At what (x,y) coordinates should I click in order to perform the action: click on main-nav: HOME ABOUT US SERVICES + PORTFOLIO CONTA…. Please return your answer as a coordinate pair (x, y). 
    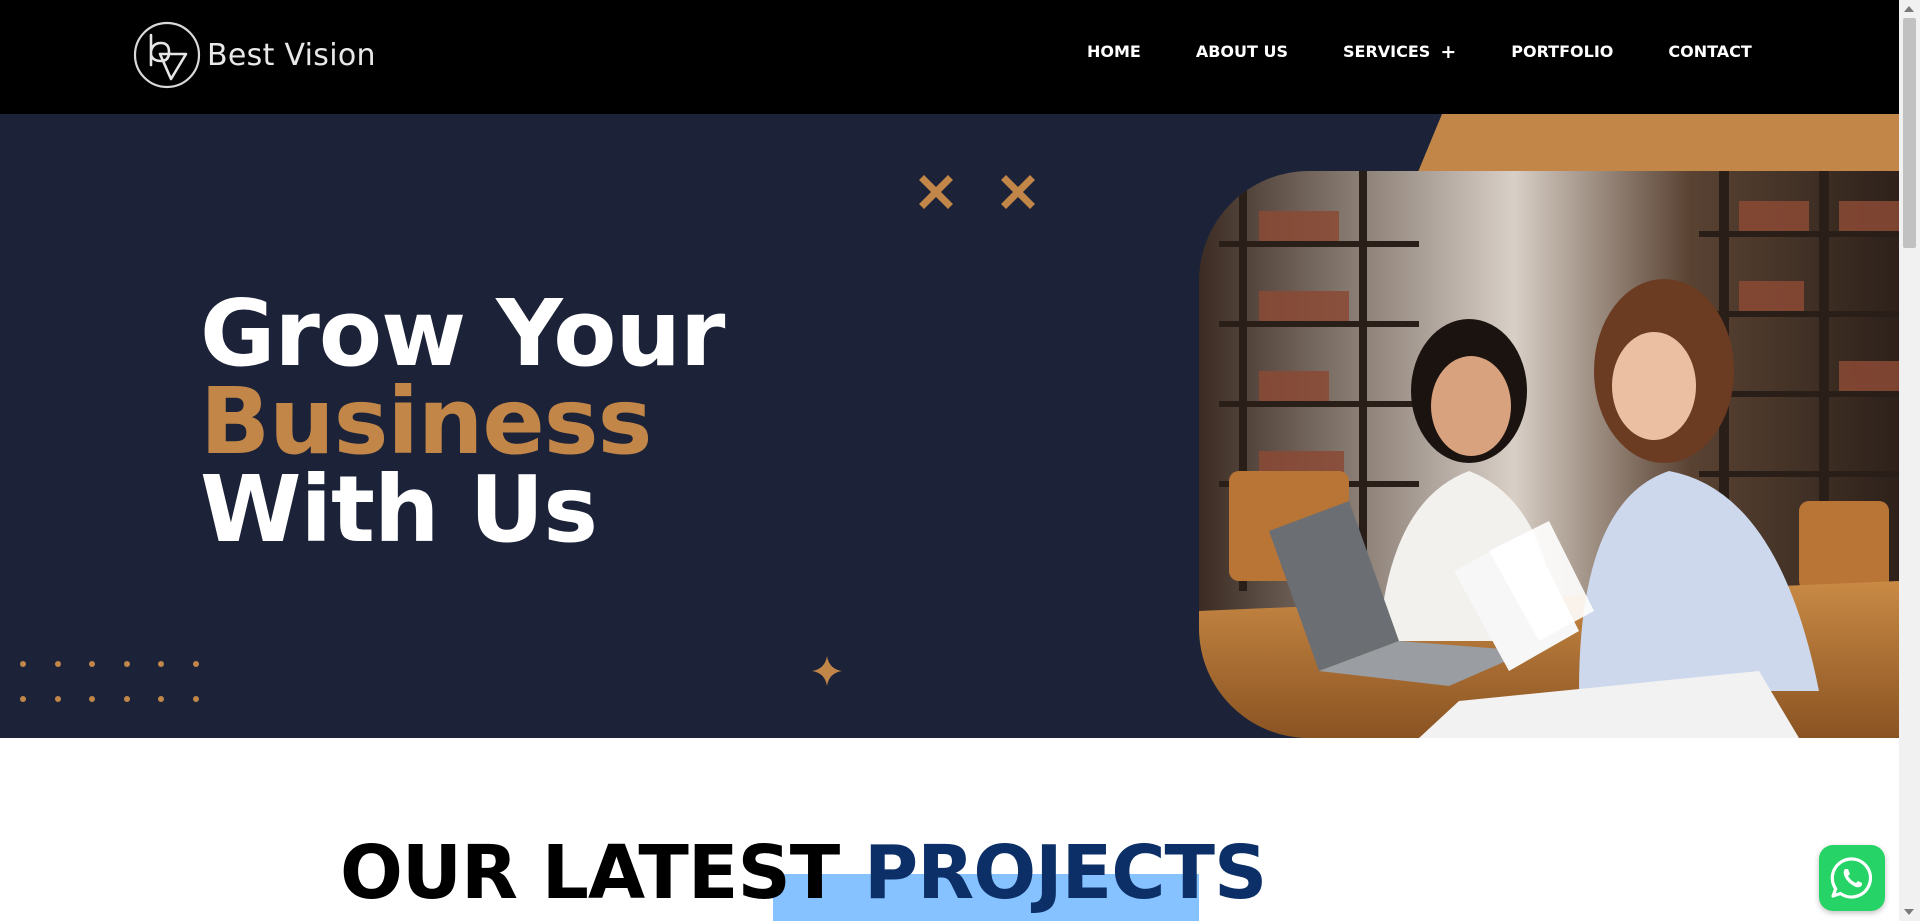
    Looking at the image, I should click on (1419, 51).